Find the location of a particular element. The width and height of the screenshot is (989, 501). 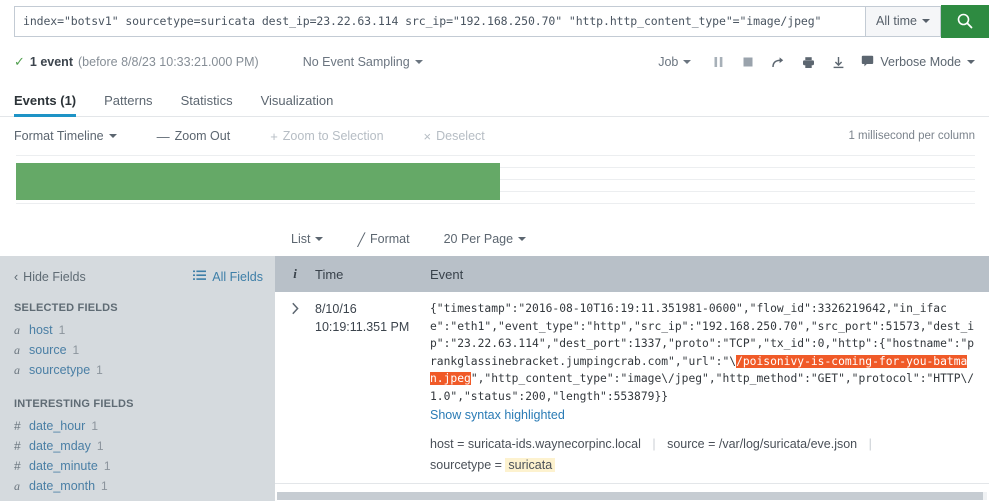

host-field: host = suricata-ids.waynecorpinc.local is located at coordinates (535, 444).